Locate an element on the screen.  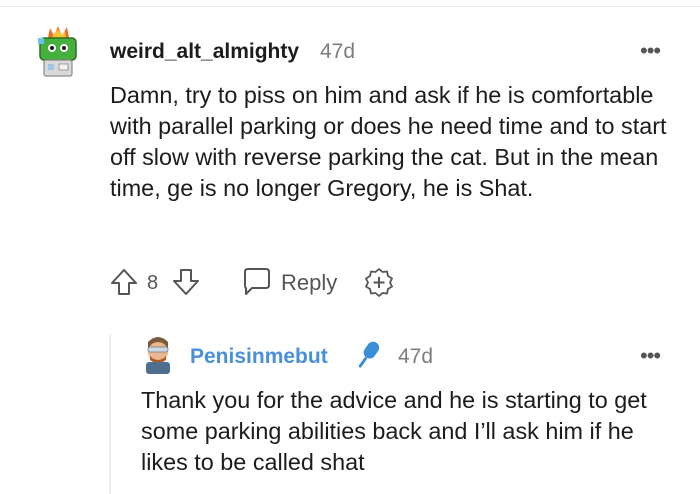
downvote-arrow-icon is located at coordinates (186, 282).